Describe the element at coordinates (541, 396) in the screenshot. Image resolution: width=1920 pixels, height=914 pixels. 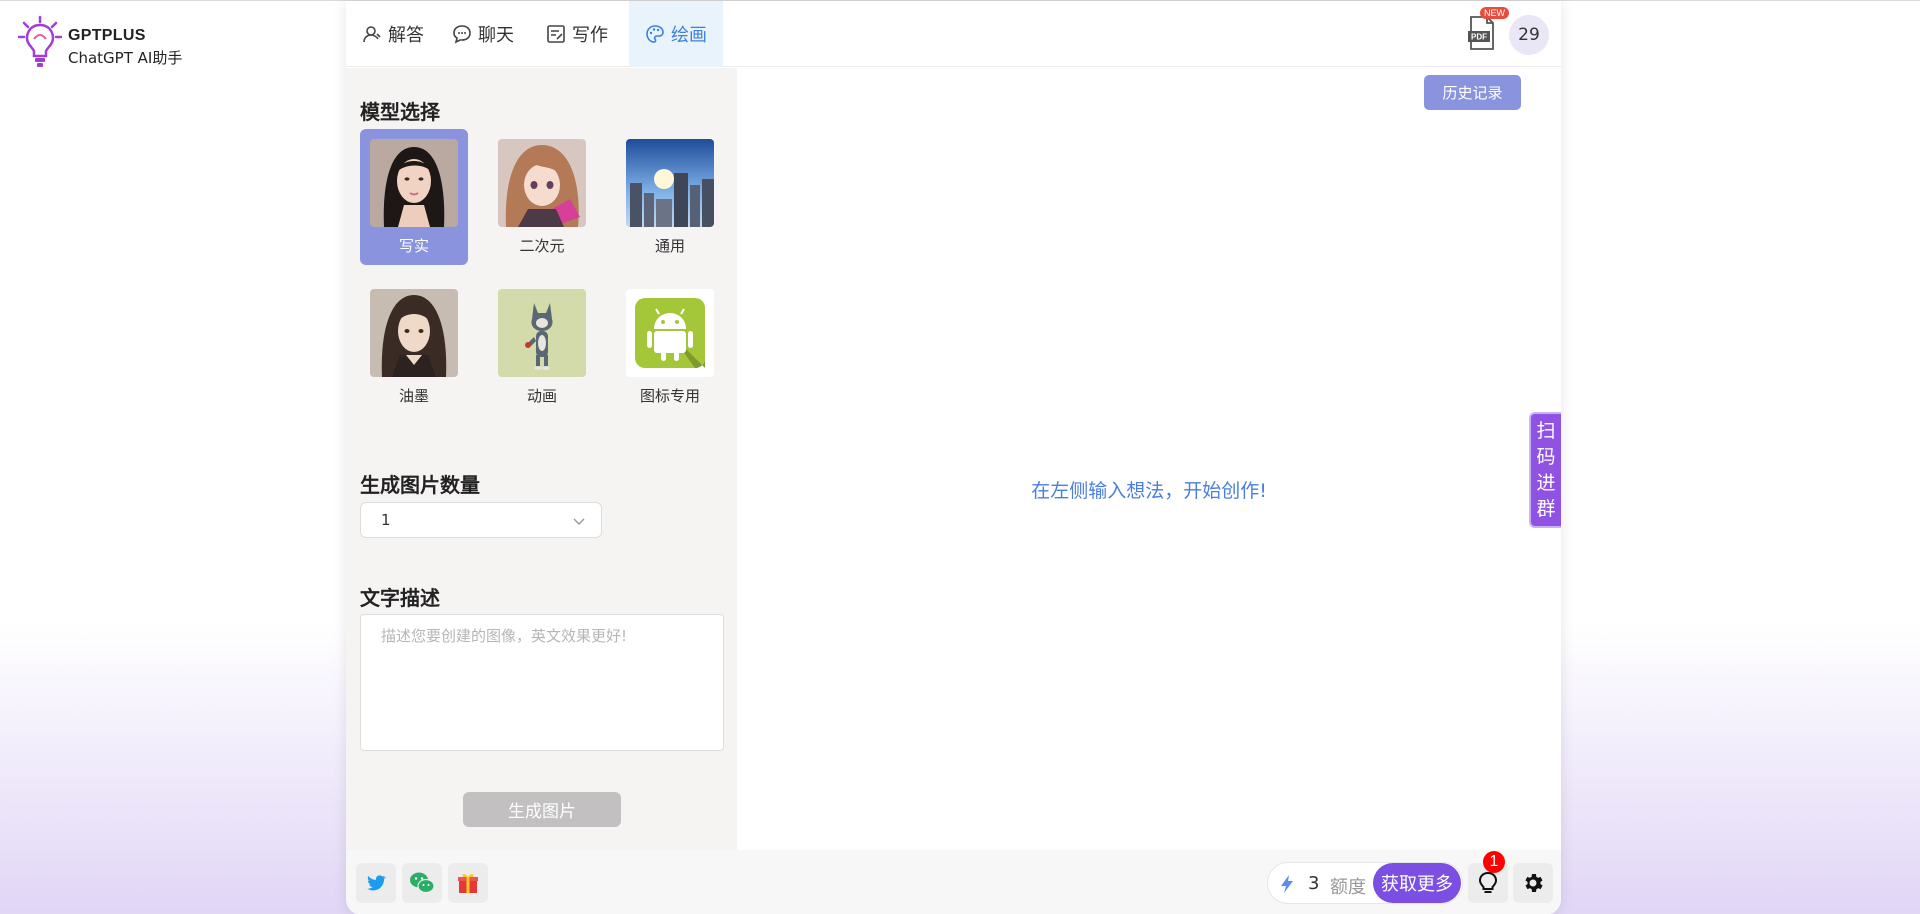
I see `model-cartoon-label: 动画` at that location.